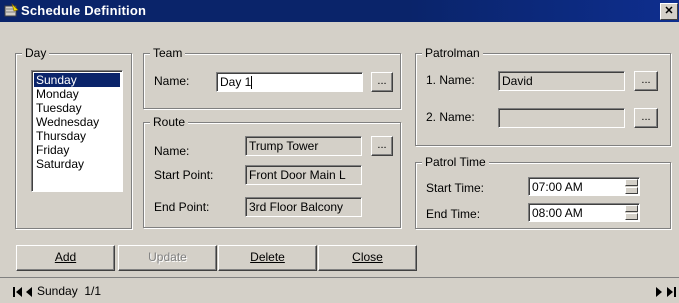 The height and width of the screenshot is (303, 679). What do you see at coordinates (30, 292) in the screenshot?
I see `prev-record-icon` at bounding box center [30, 292].